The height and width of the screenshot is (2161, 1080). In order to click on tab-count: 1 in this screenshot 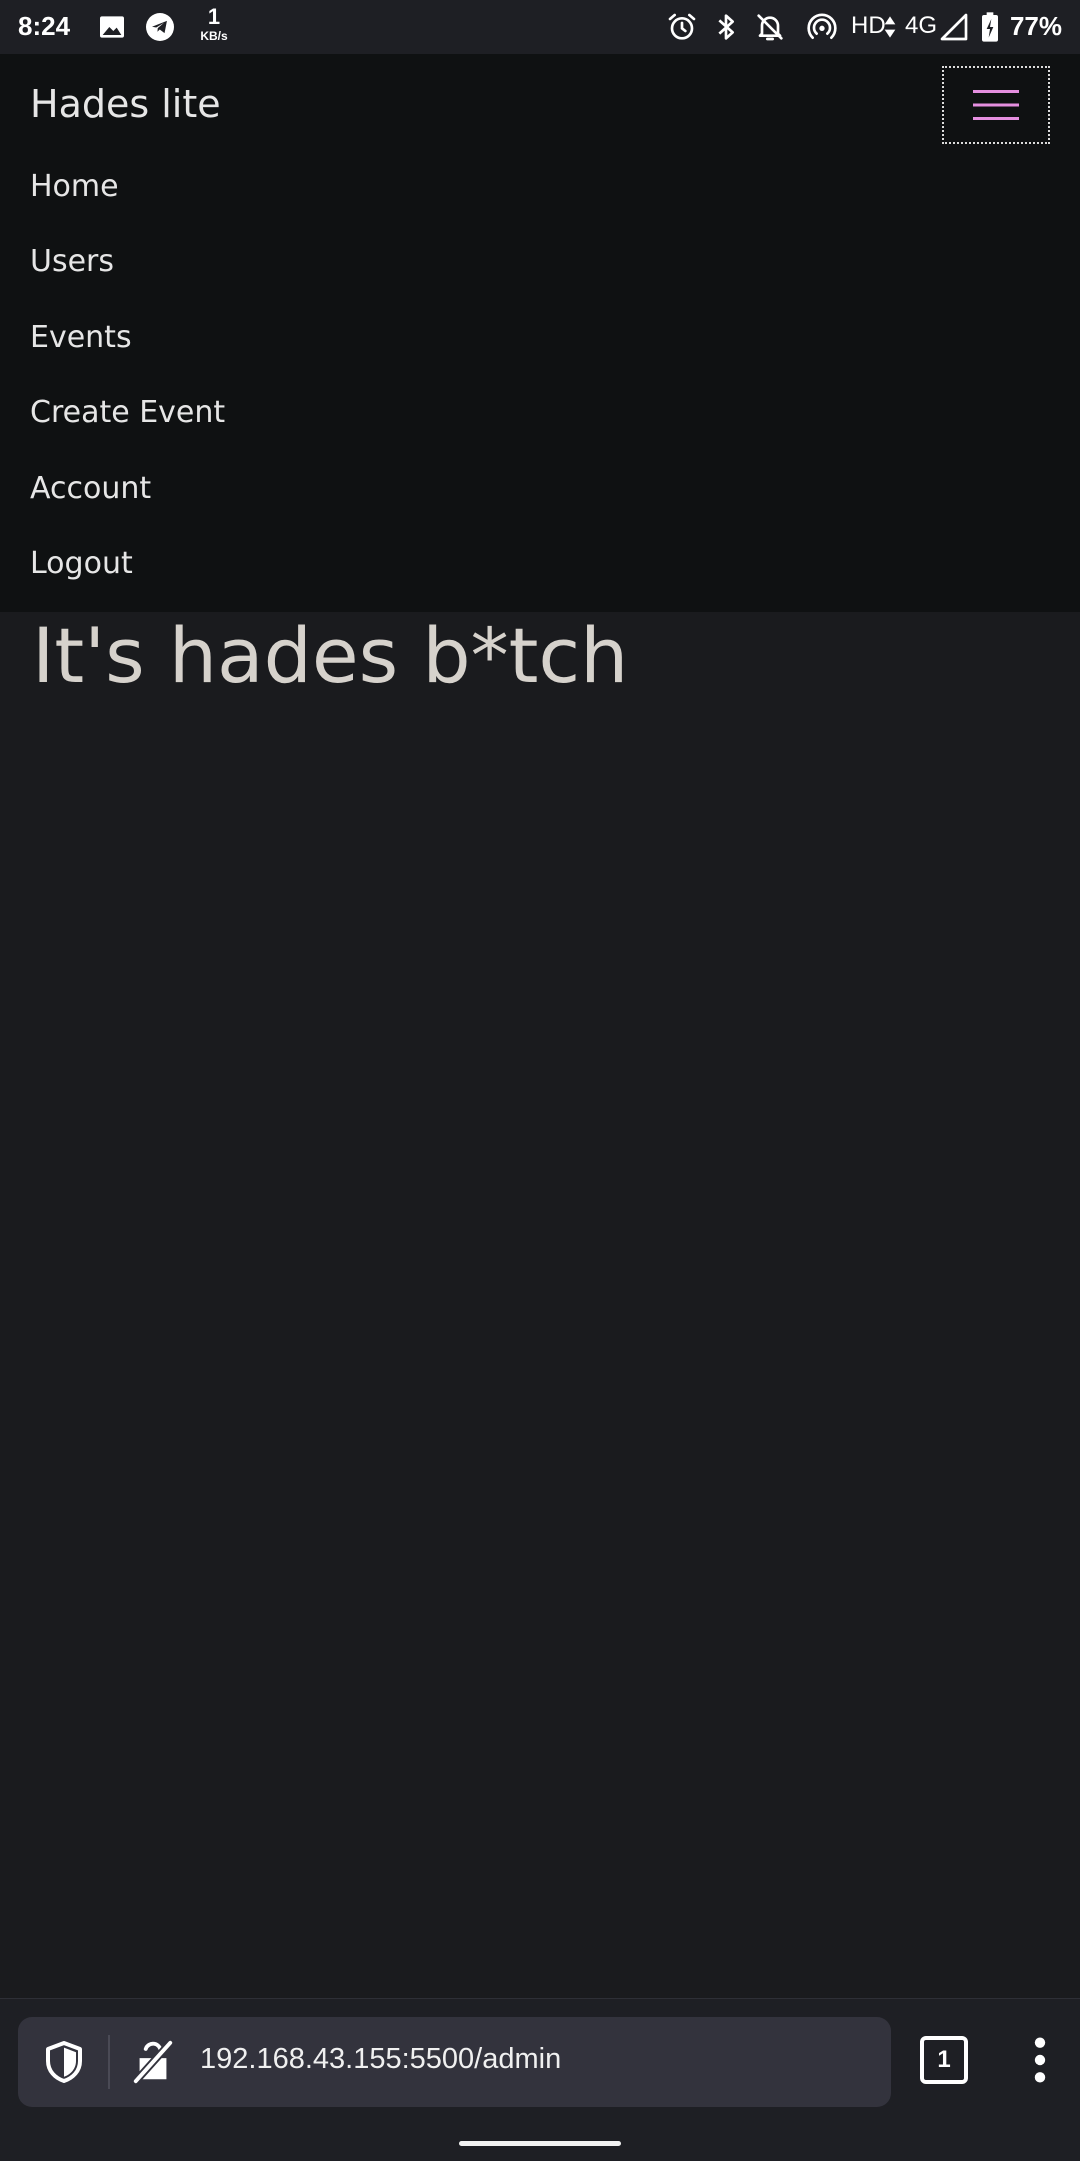, I will do `click(944, 2059)`.